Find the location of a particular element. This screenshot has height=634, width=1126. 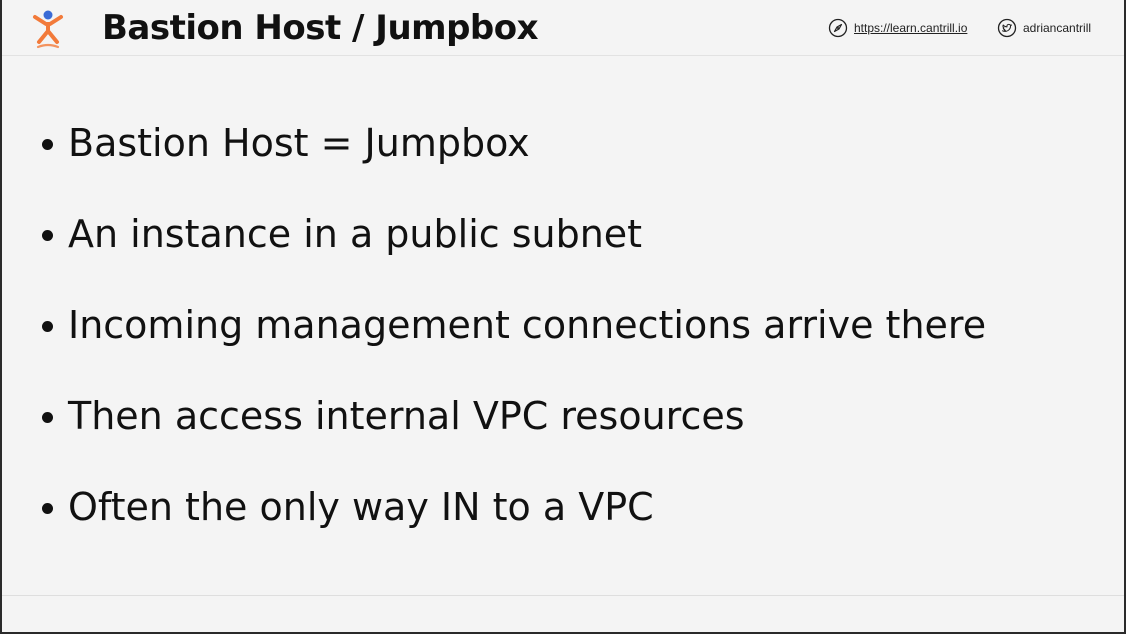

page-title: Bastion Host / Jumpbox is located at coordinates (320, 28).